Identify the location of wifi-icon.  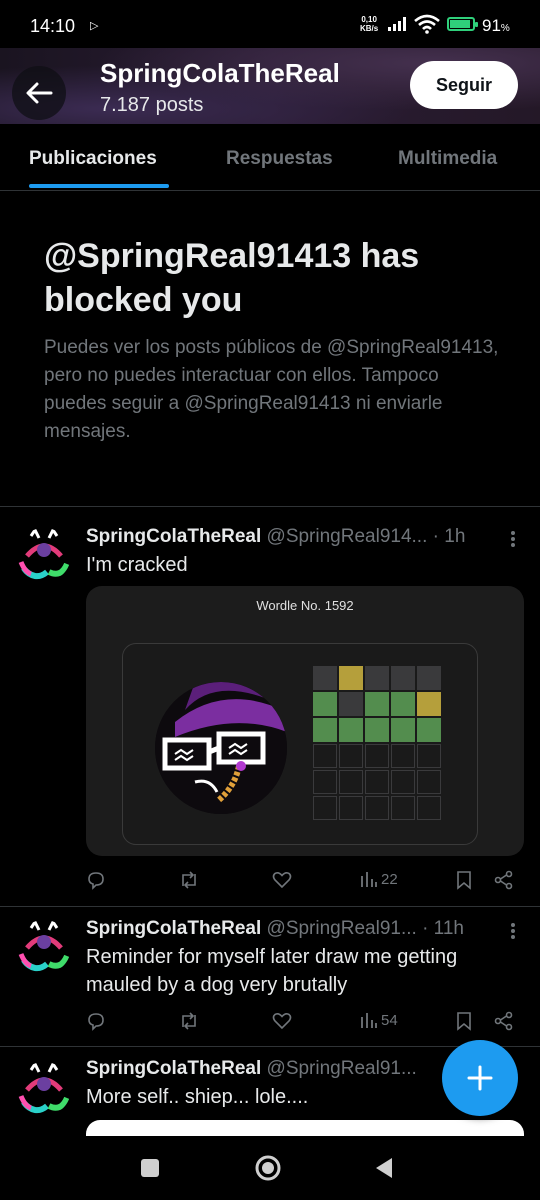
(427, 24).